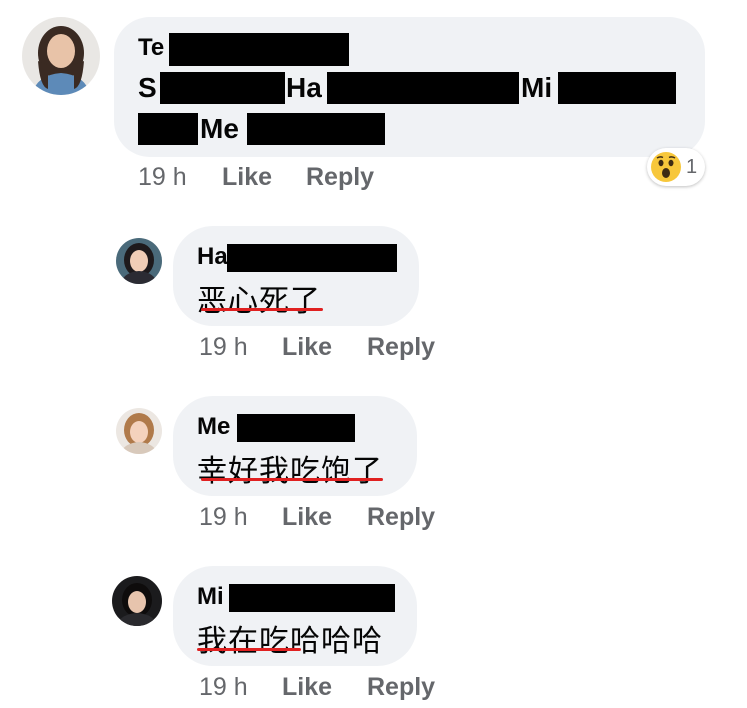 The width and height of the screenshot is (747, 708). I want to click on mention-text: Ha, so click(304, 88).